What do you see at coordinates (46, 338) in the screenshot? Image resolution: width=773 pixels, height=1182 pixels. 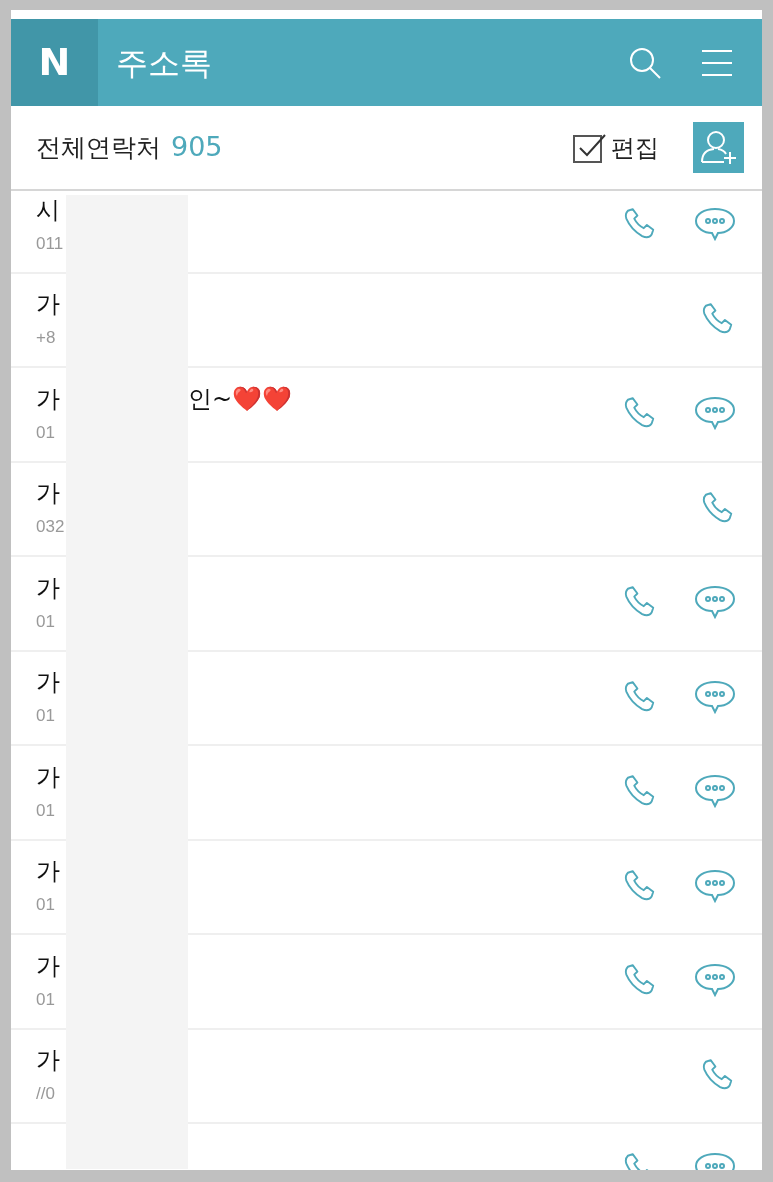 I see `phone-number: +8` at bounding box center [46, 338].